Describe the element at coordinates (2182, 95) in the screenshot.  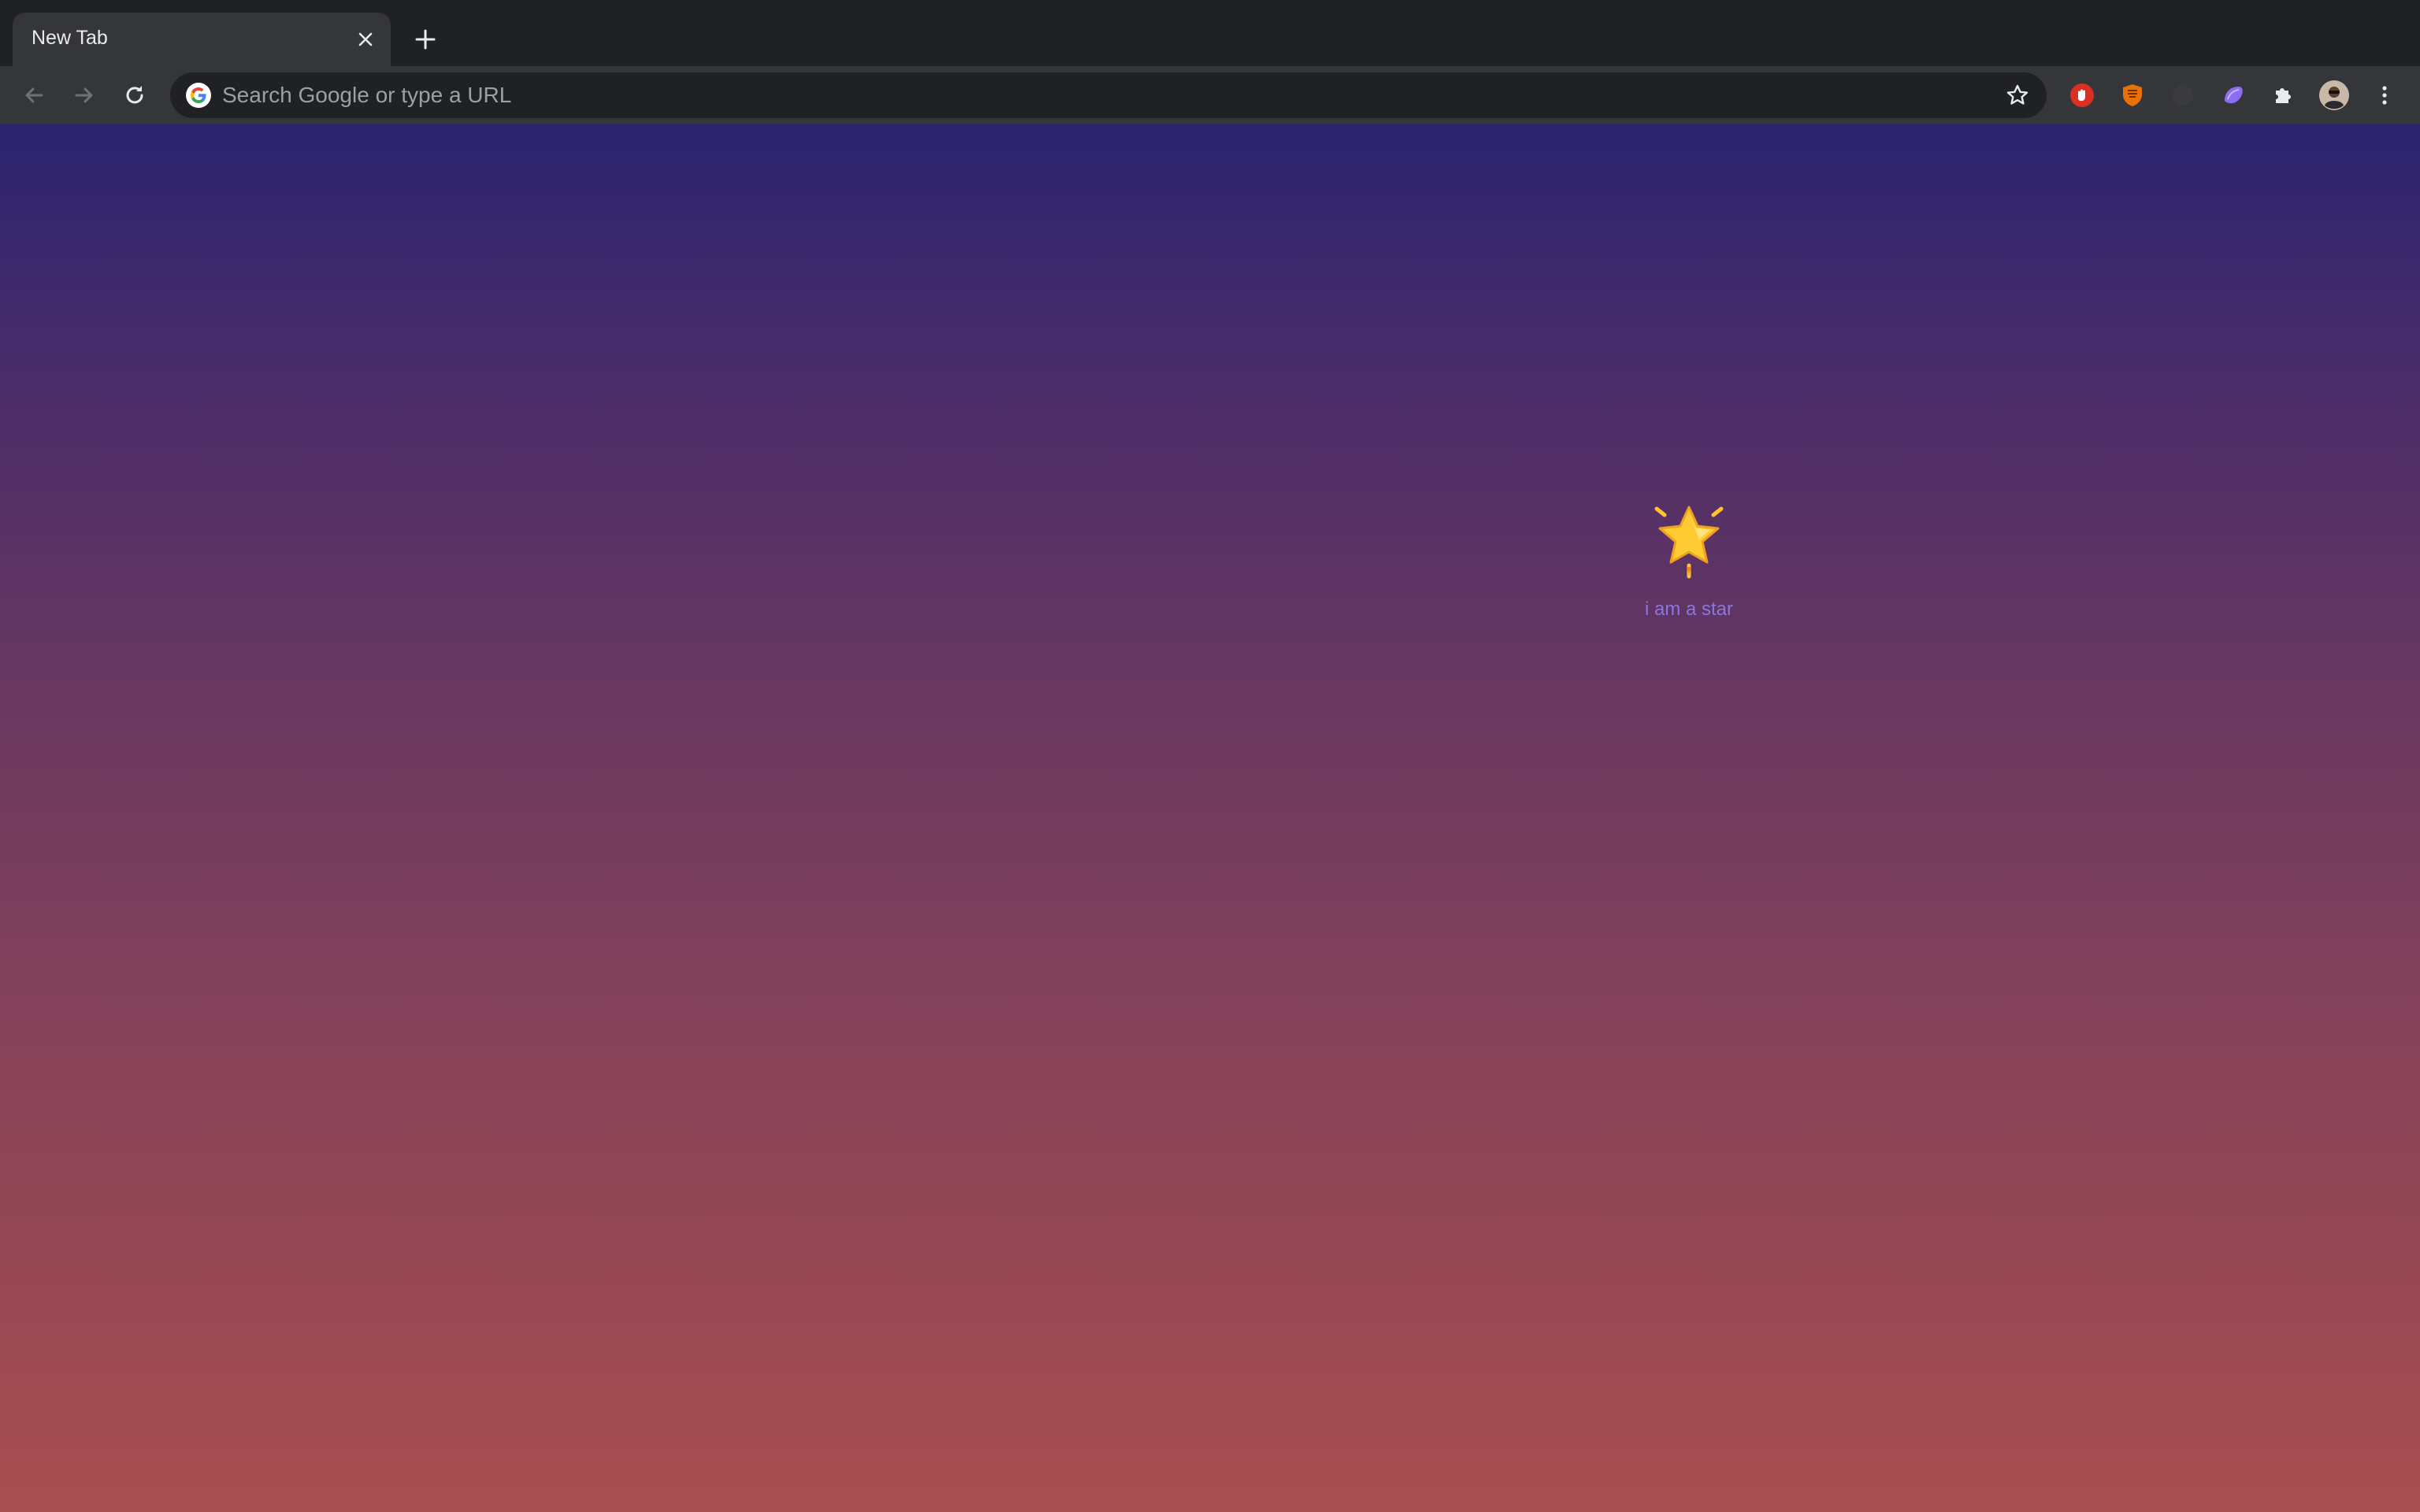
I see `dark-extension-icon` at that location.